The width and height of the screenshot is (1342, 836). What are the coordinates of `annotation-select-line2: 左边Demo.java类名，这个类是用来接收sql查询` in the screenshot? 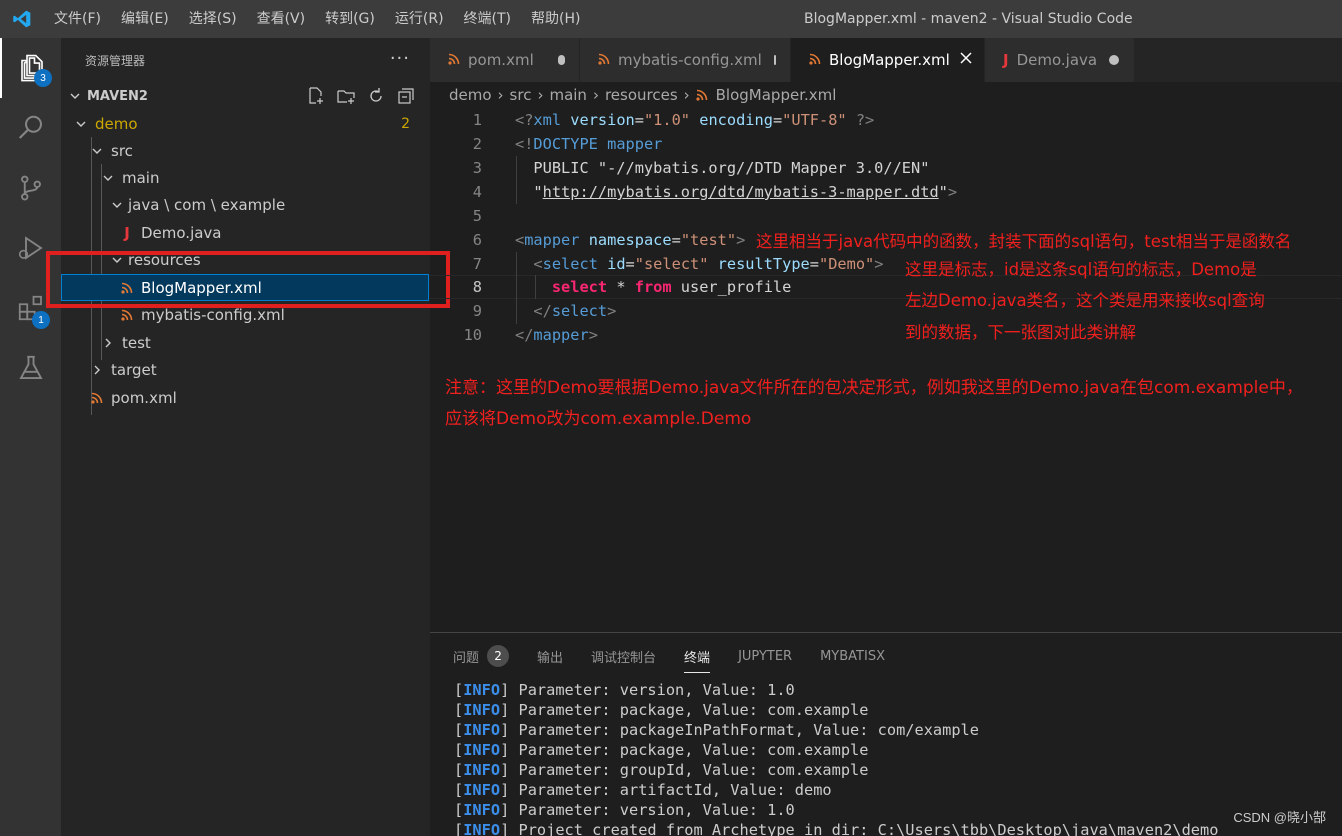 It's located at (1085, 300).